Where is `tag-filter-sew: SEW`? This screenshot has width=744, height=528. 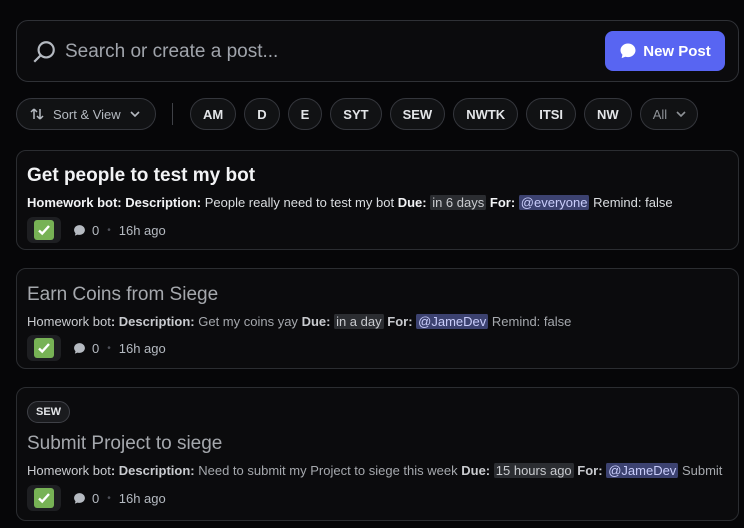
tag-filter-sew: SEW is located at coordinates (417, 114).